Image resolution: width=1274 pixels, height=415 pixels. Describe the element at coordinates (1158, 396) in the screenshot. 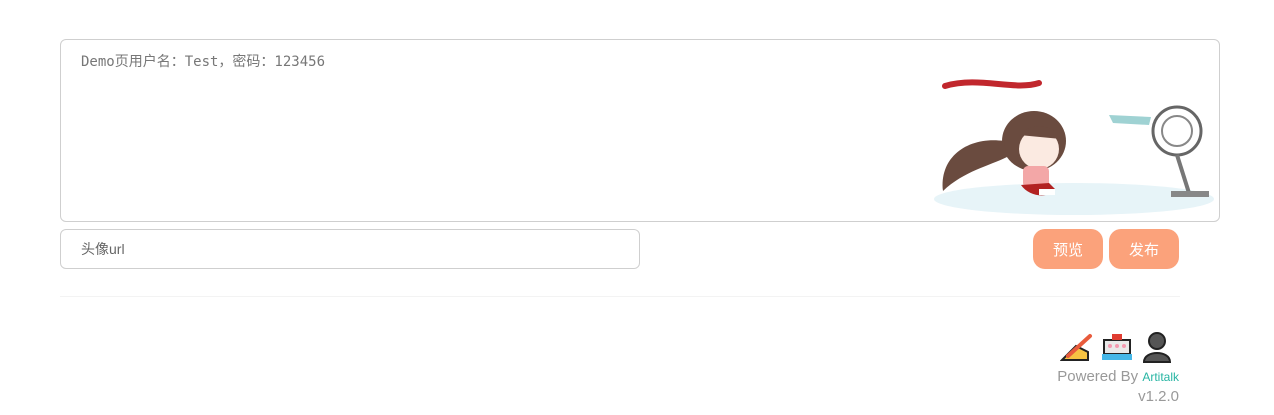

I see `version-label: v1.2.0` at that location.